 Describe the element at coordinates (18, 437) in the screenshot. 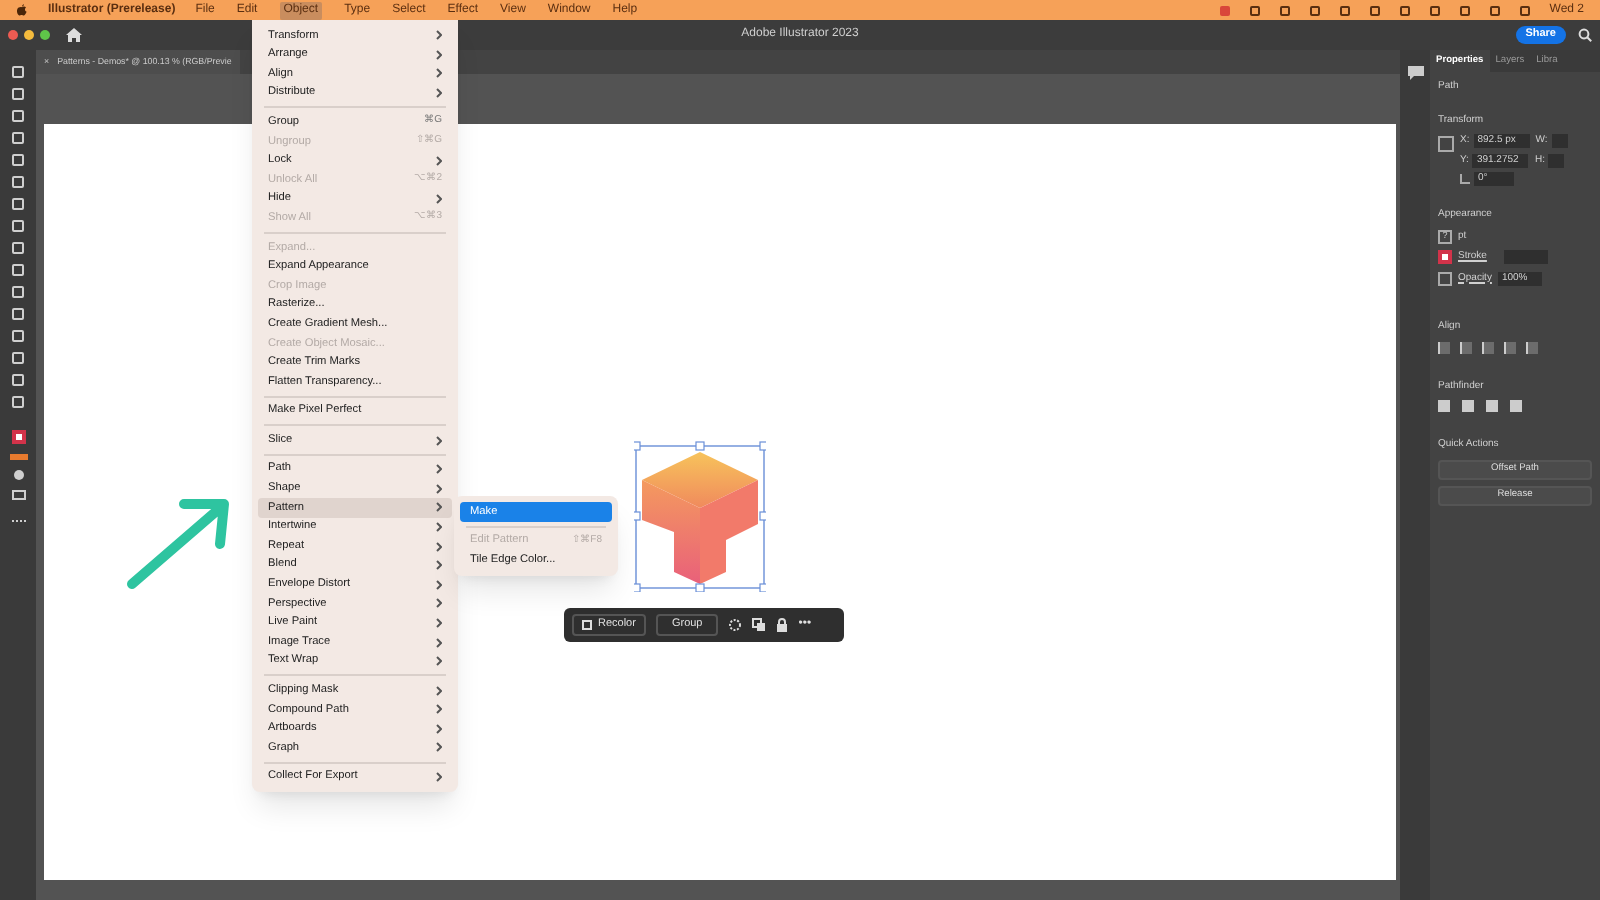

I see `fill-stroke-swatch-icon` at that location.